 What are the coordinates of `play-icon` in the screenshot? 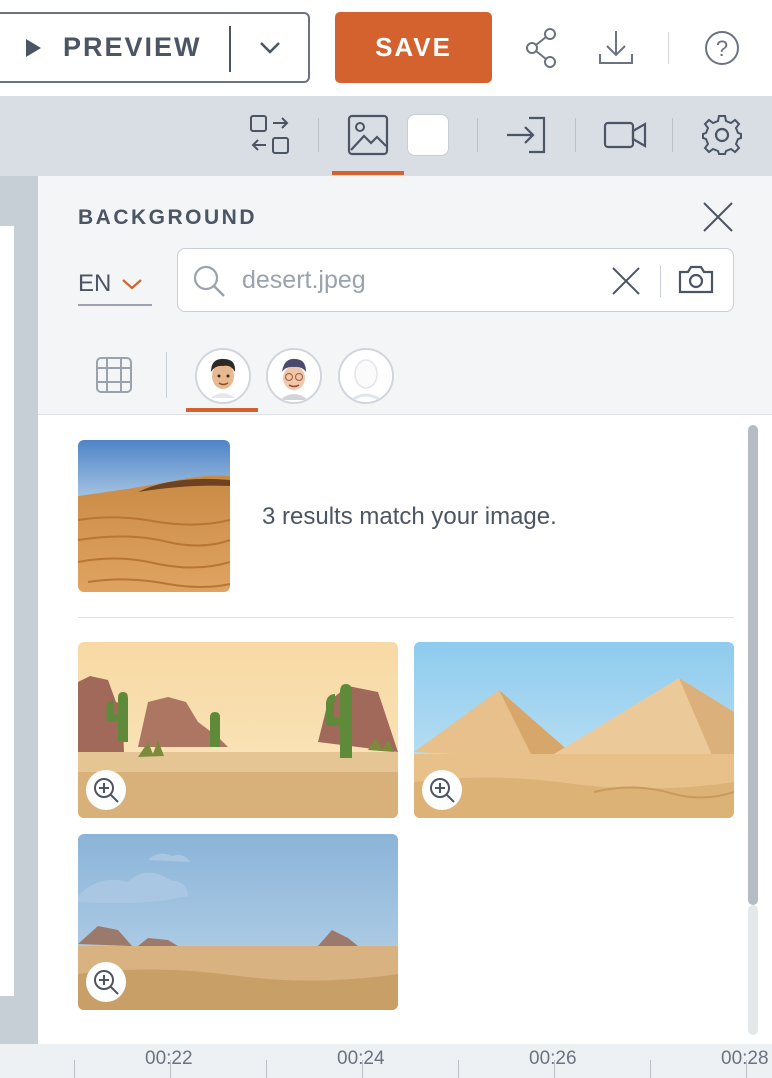 It's located at (33, 47).